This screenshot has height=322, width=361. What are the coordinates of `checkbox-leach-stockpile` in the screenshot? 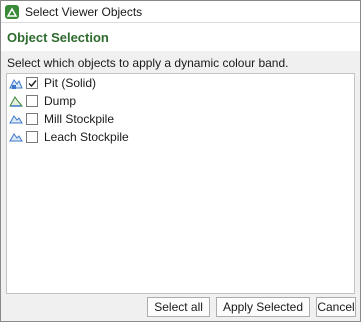 It's located at (32, 137).